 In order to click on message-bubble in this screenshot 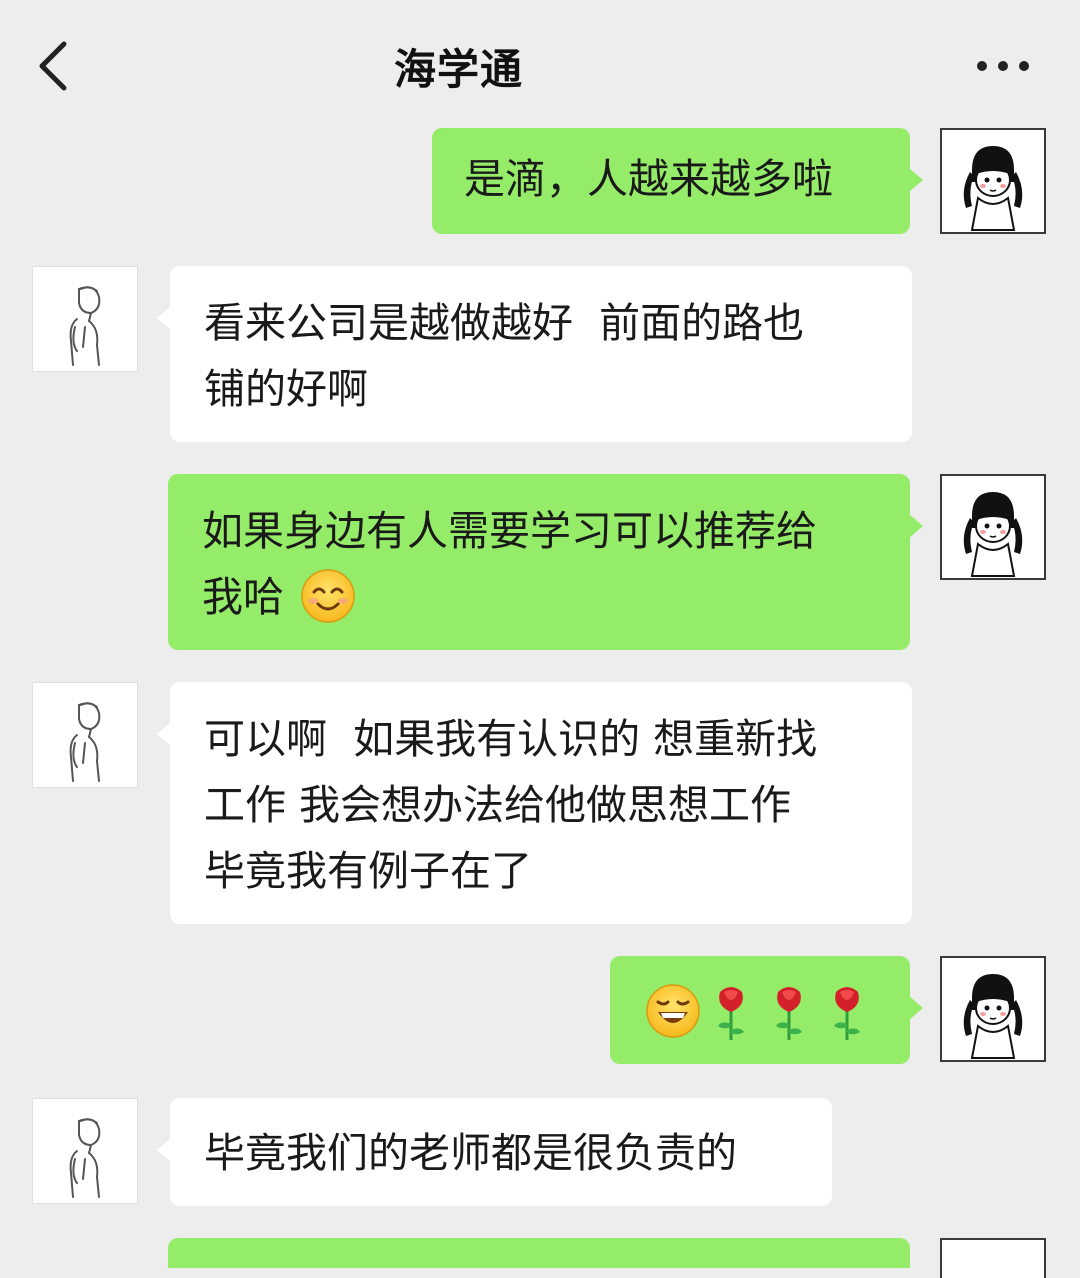, I will do `click(766, 1010)`.